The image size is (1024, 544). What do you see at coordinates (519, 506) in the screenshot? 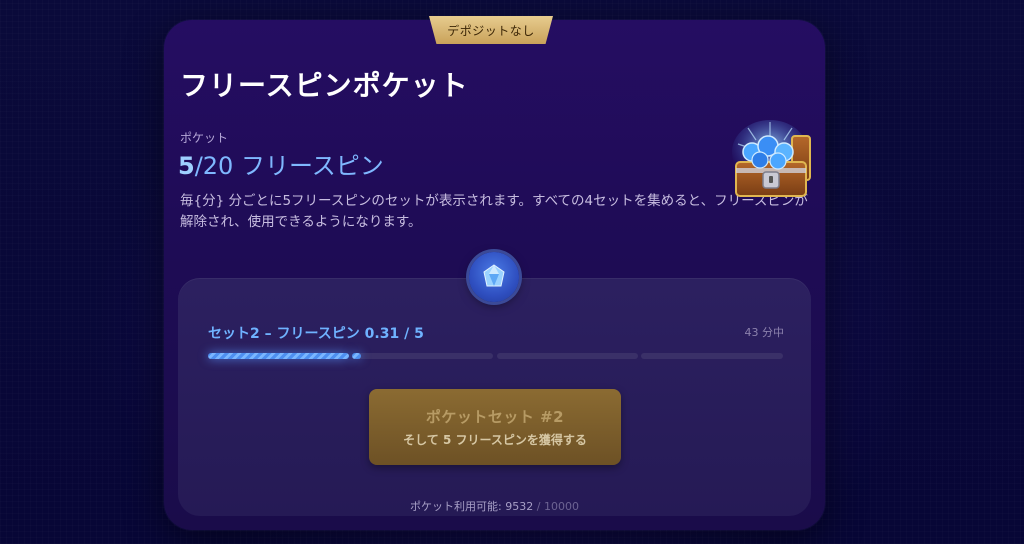
I see `availability-value: 9532` at bounding box center [519, 506].